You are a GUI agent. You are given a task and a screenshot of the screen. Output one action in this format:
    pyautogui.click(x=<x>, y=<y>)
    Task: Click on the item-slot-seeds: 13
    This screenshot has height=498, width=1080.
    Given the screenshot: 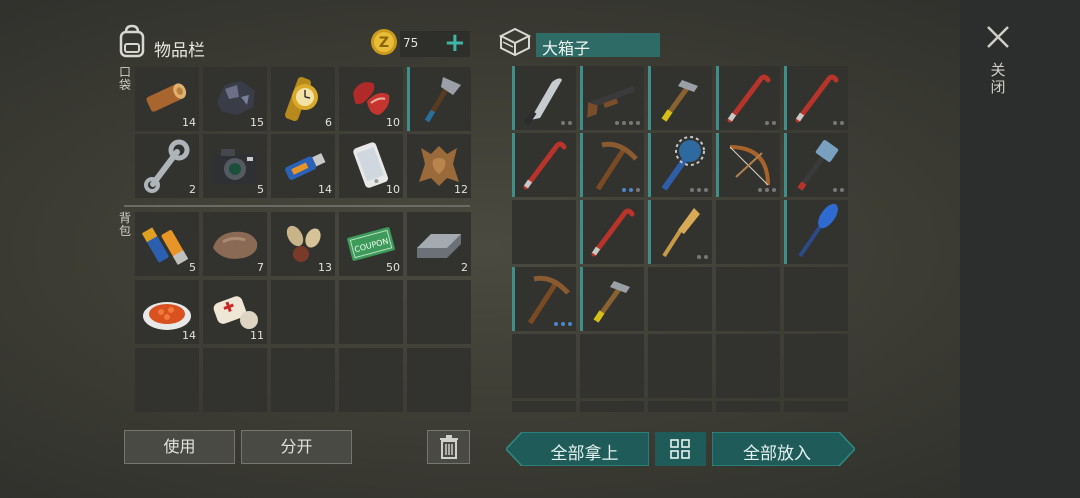 What is the action you would take?
    pyautogui.click(x=303, y=244)
    